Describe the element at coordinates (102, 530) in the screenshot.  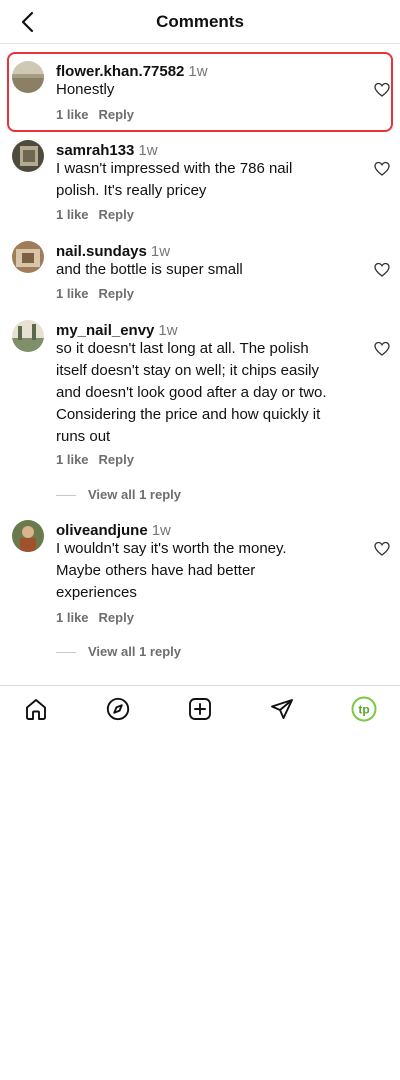
I see `comment-username: oliveandjune` at that location.